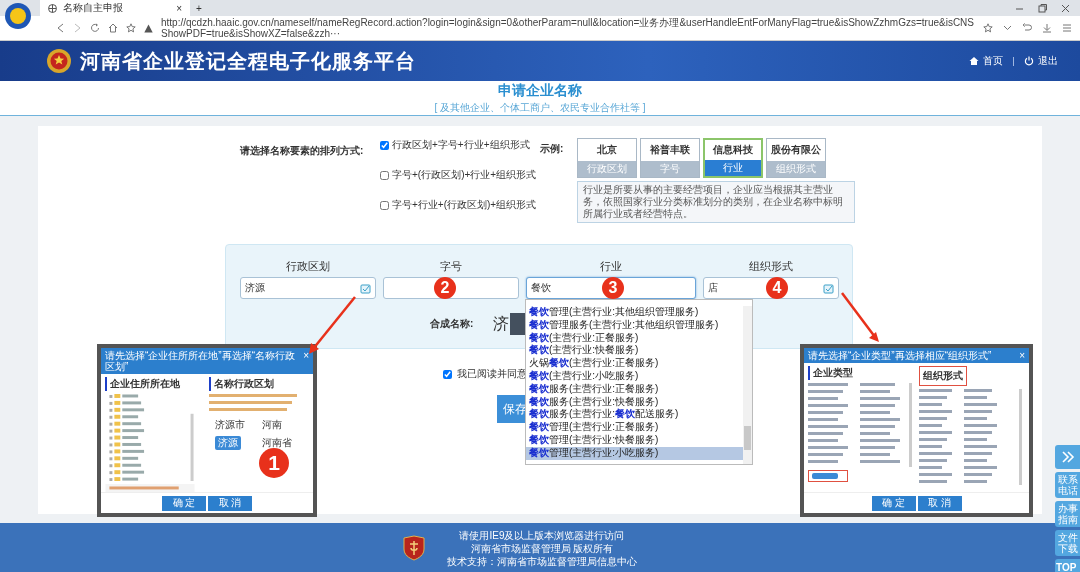 The height and width of the screenshot is (572, 1080). What do you see at coordinates (464, 175) in the screenshot?
I see `option-label: 字号+(行政区划)+行业+组织形式` at bounding box center [464, 175].